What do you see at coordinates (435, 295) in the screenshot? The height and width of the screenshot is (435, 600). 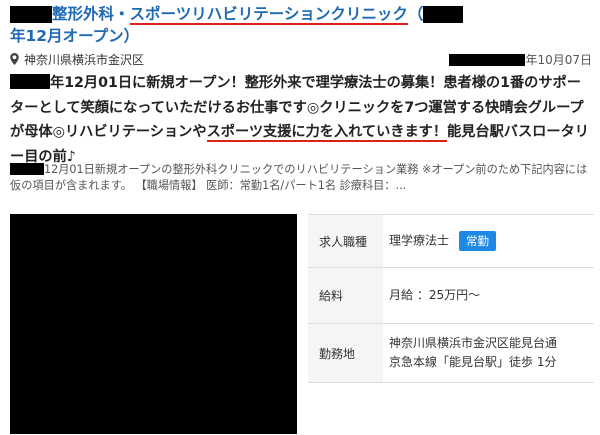 I see `salary-value: 月給 ：25万円〜` at bounding box center [435, 295].